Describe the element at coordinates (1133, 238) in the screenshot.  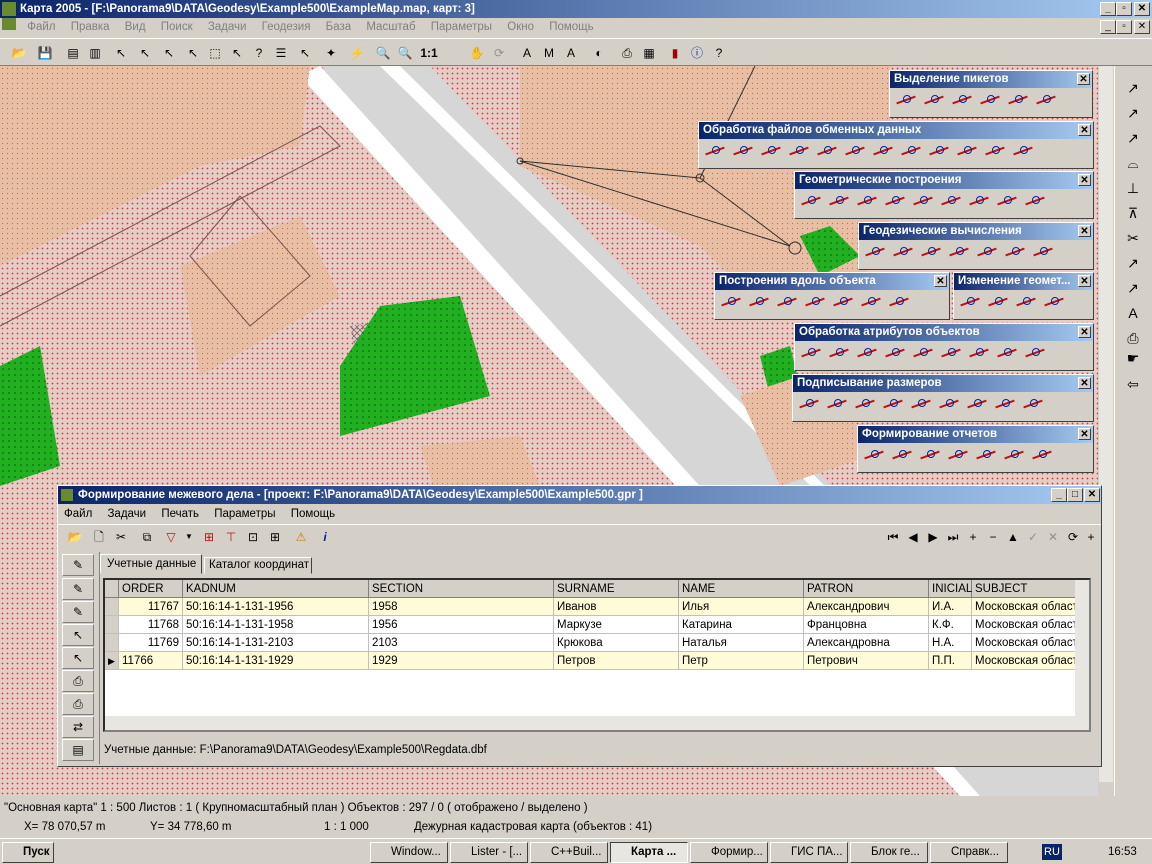
I see `scissors-icon: ✂` at that location.